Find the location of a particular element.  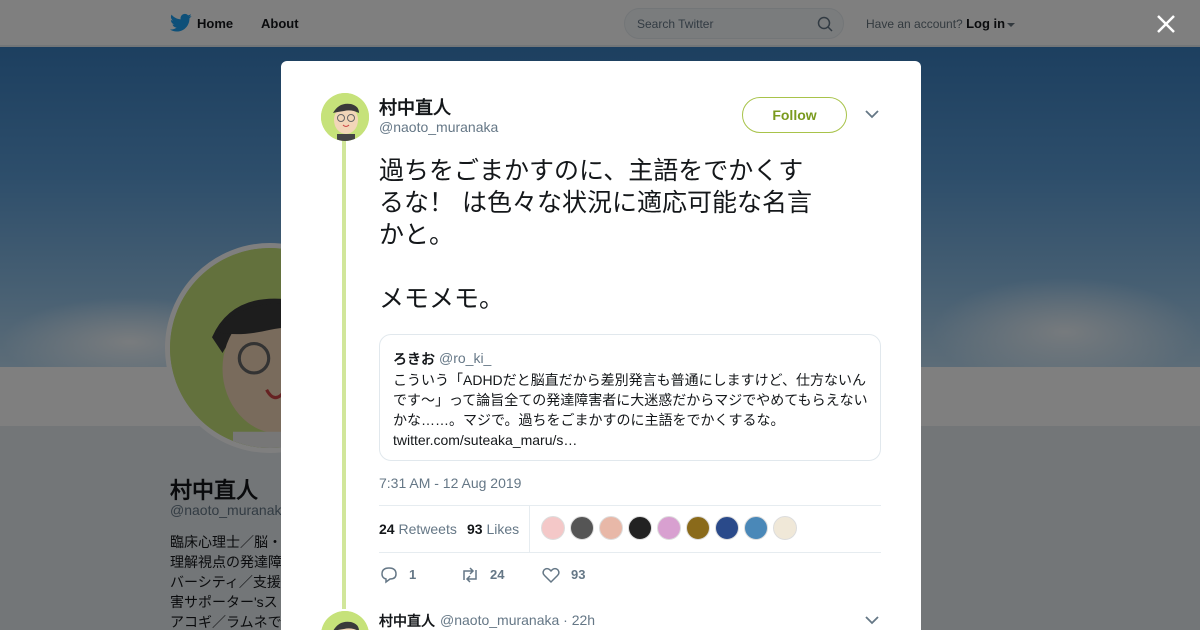

quoted-author-handle: @ro_ki_ is located at coordinates (465, 358).